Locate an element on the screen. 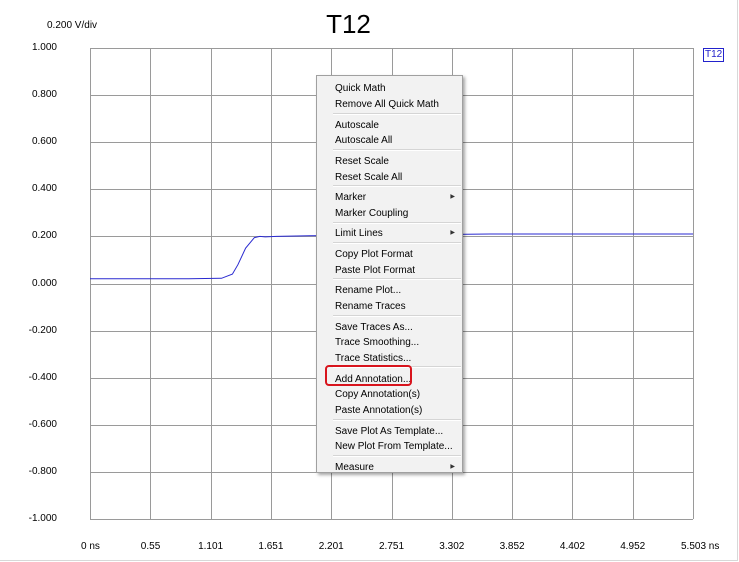 The image size is (739, 562). menu-item-label: Autoscale All is located at coordinates (364, 140).